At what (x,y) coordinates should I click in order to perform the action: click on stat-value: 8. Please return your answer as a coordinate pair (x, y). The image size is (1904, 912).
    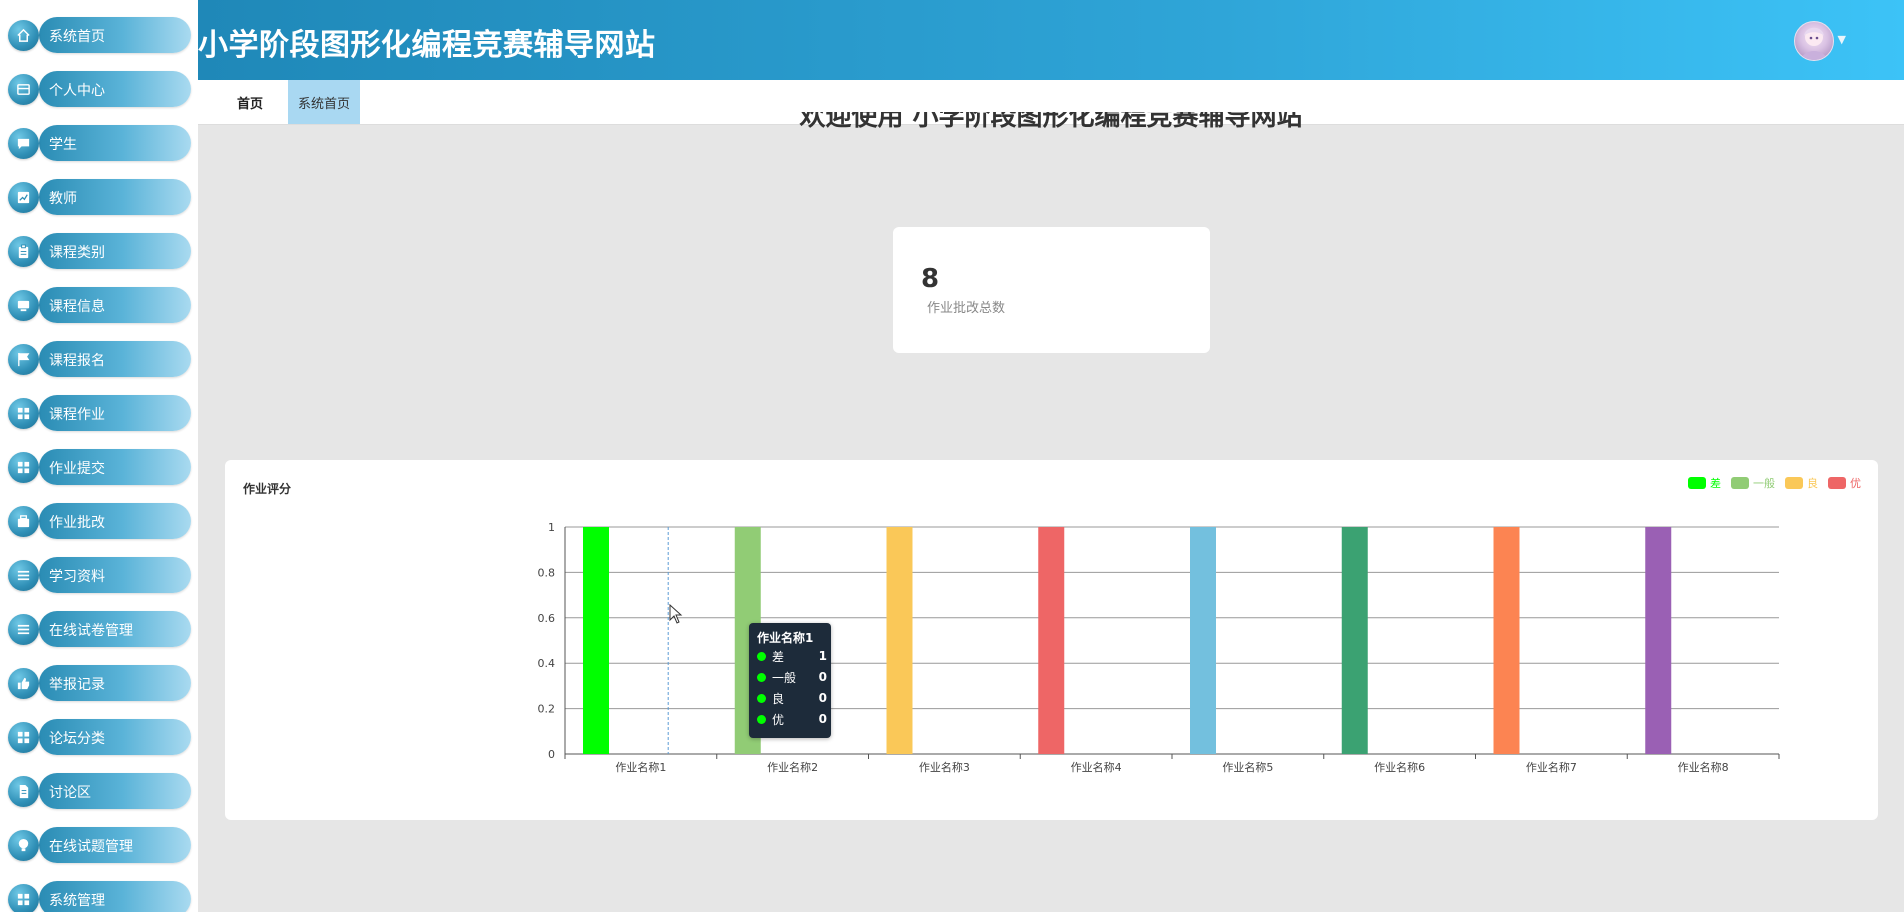
    Looking at the image, I should click on (930, 279).